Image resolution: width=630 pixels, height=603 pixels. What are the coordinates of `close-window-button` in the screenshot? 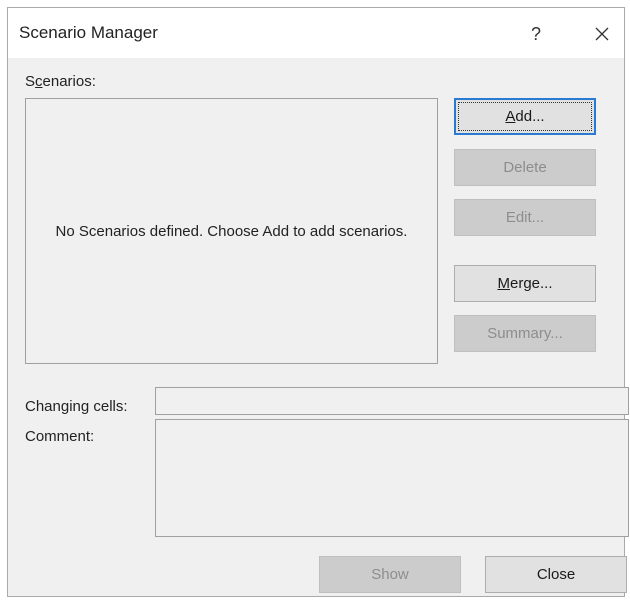 It's located at (602, 34).